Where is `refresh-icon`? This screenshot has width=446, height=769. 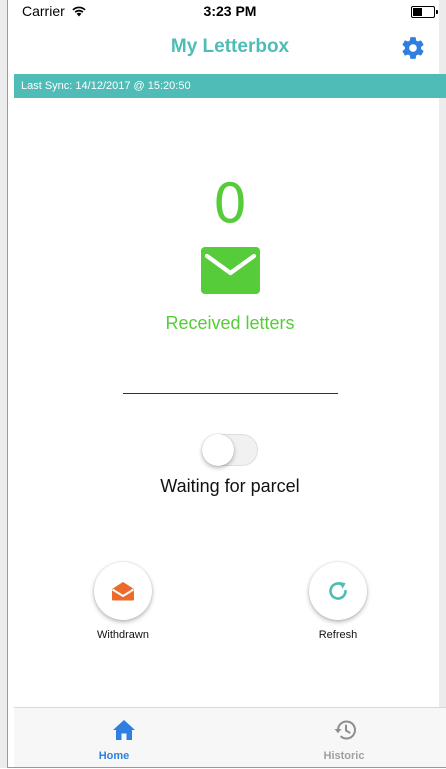 refresh-icon is located at coordinates (338, 590).